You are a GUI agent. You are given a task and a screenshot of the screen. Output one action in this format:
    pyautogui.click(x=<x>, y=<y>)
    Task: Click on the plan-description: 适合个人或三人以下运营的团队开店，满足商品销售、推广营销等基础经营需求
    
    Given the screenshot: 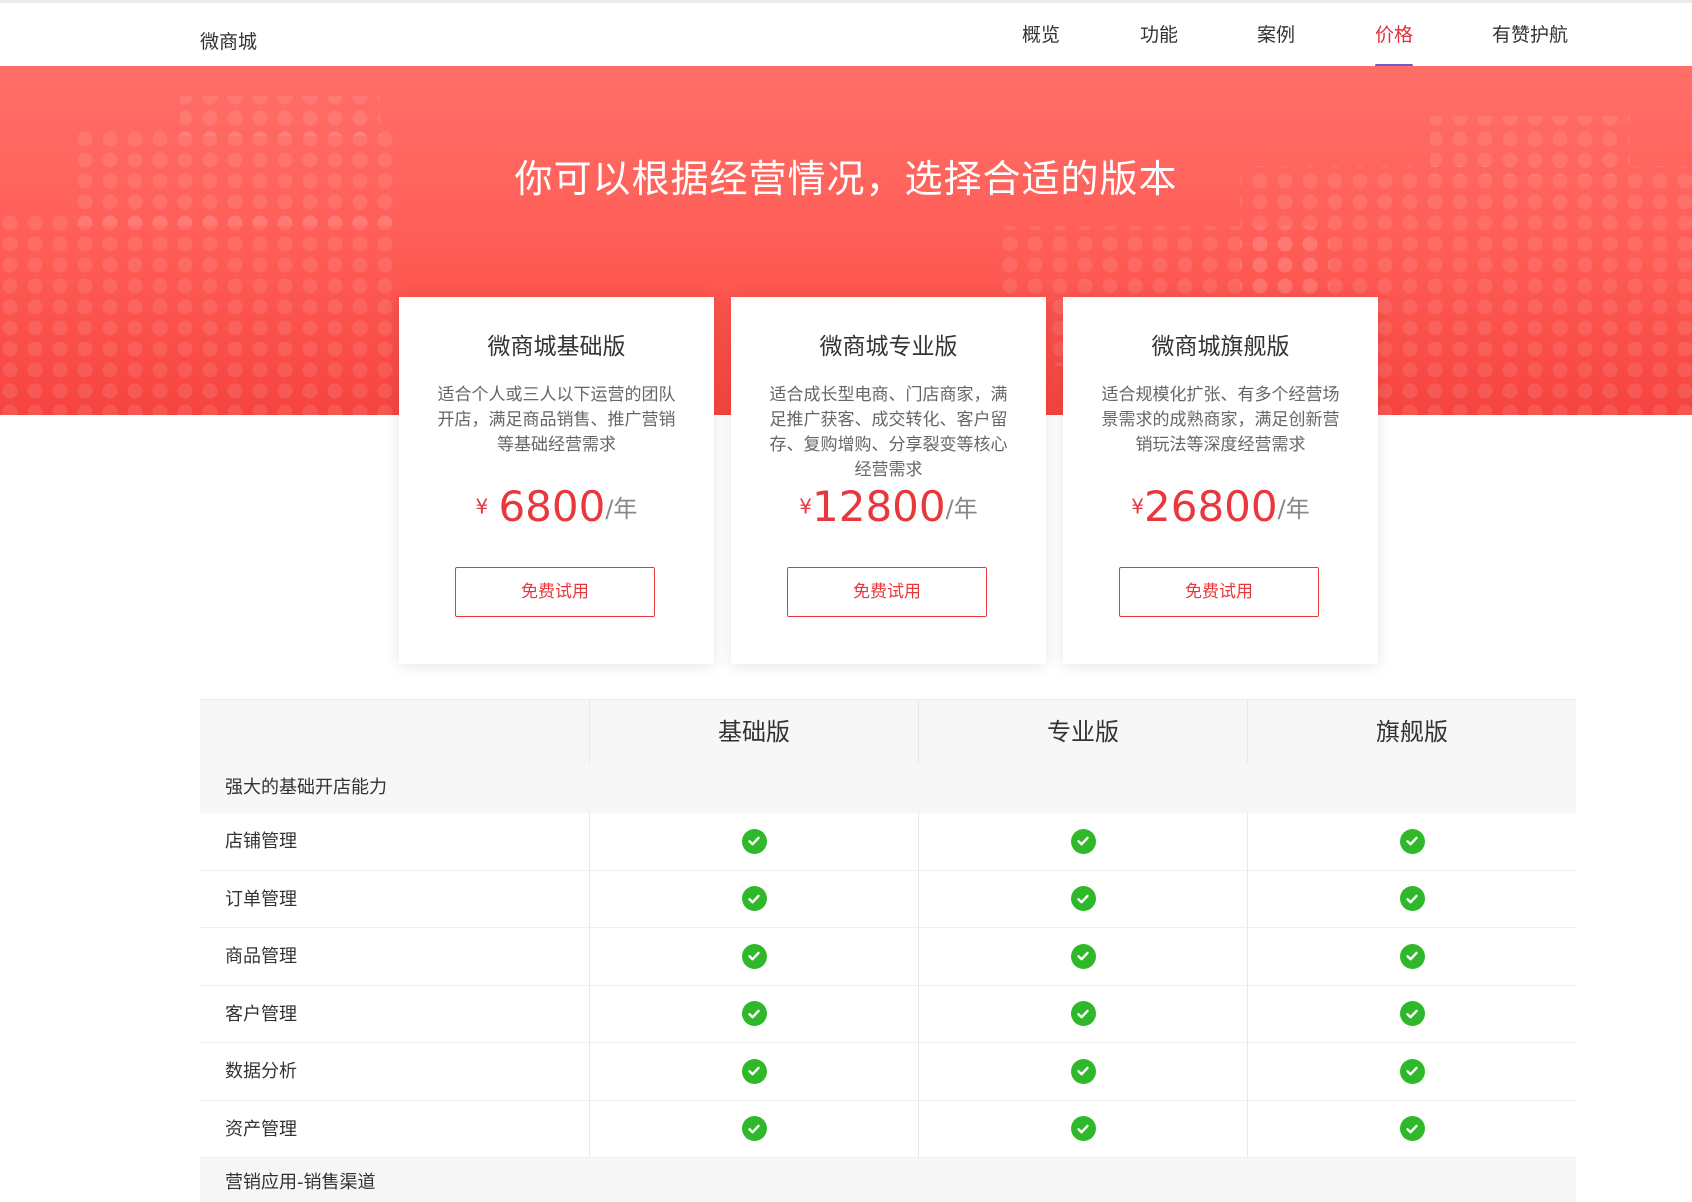 What is the action you would take?
    pyautogui.click(x=556, y=420)
    